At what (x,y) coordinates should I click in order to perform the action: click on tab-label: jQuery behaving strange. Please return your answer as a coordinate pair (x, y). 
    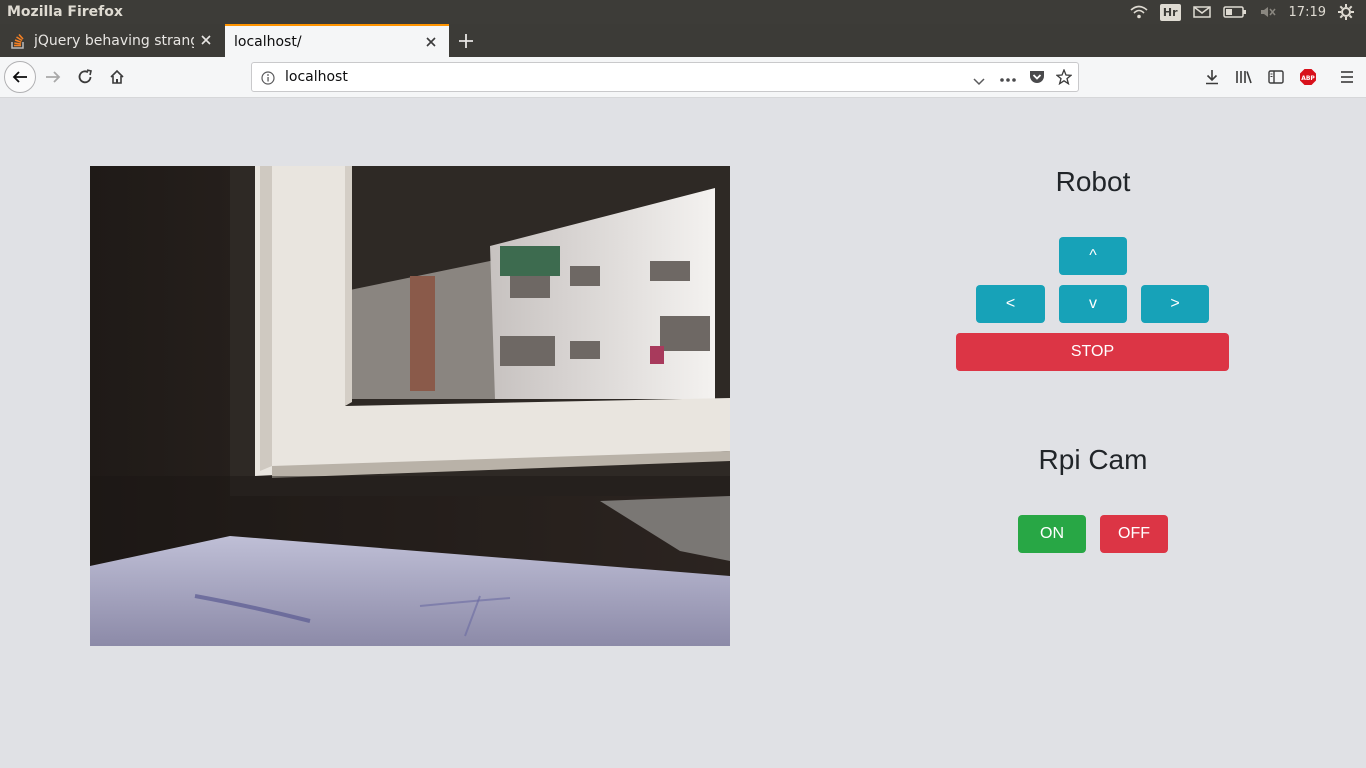
    Looking at the image, I should click on (114, 40).